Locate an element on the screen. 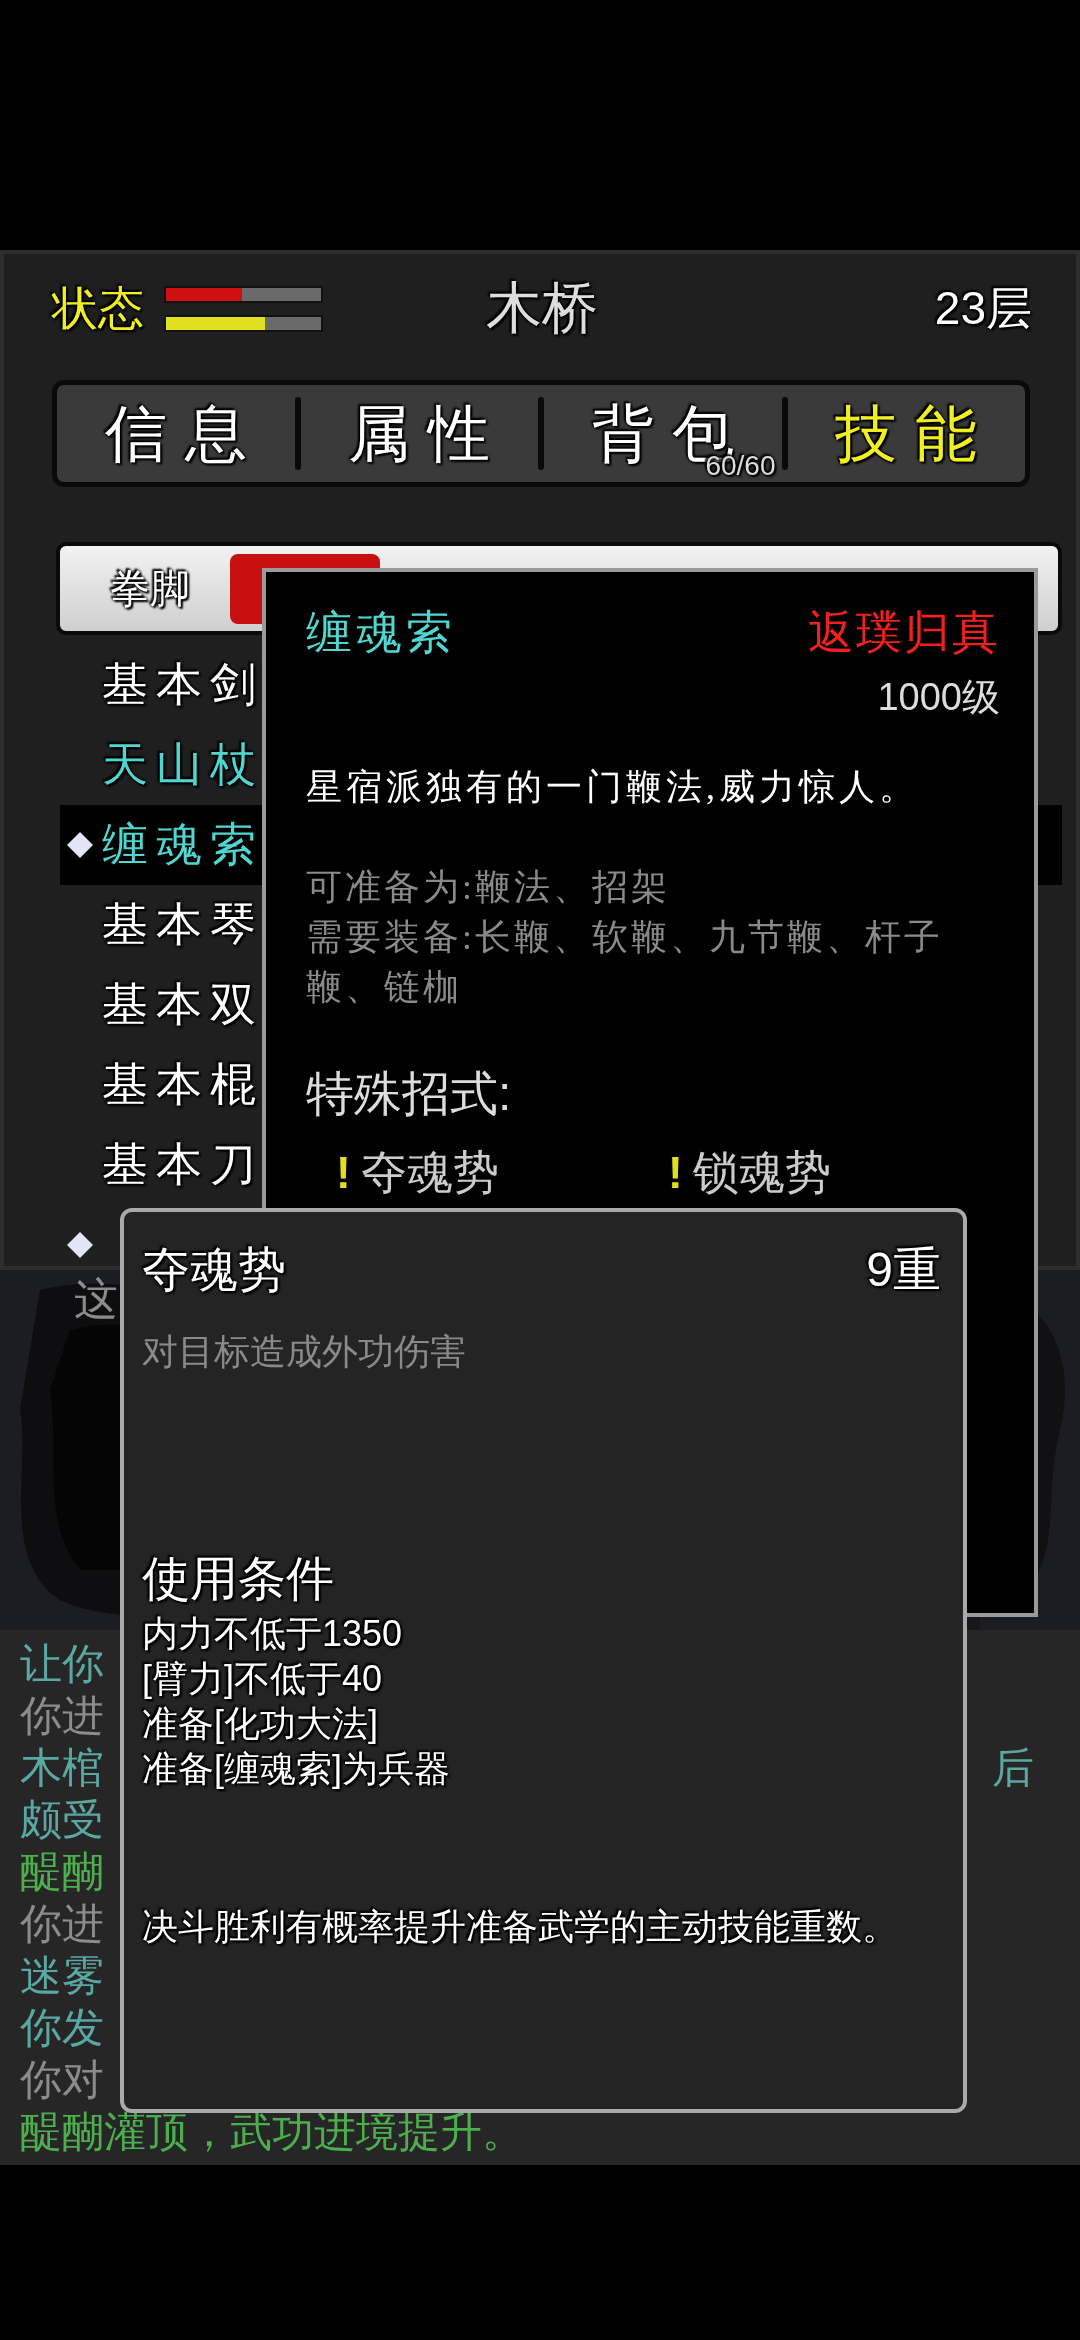  skill-level: 1000级 is located at coordinates (938, 697).